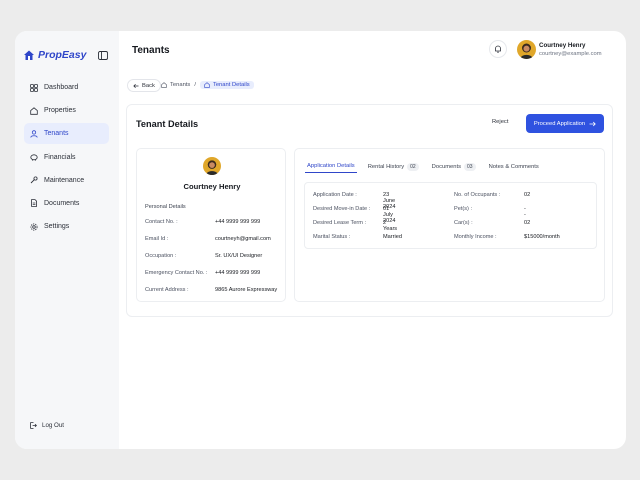 This screenshot has width=640, height=480. I want to click on detail-row-contact: Contact No. : +44 9999 999 999, so click(215, 222).